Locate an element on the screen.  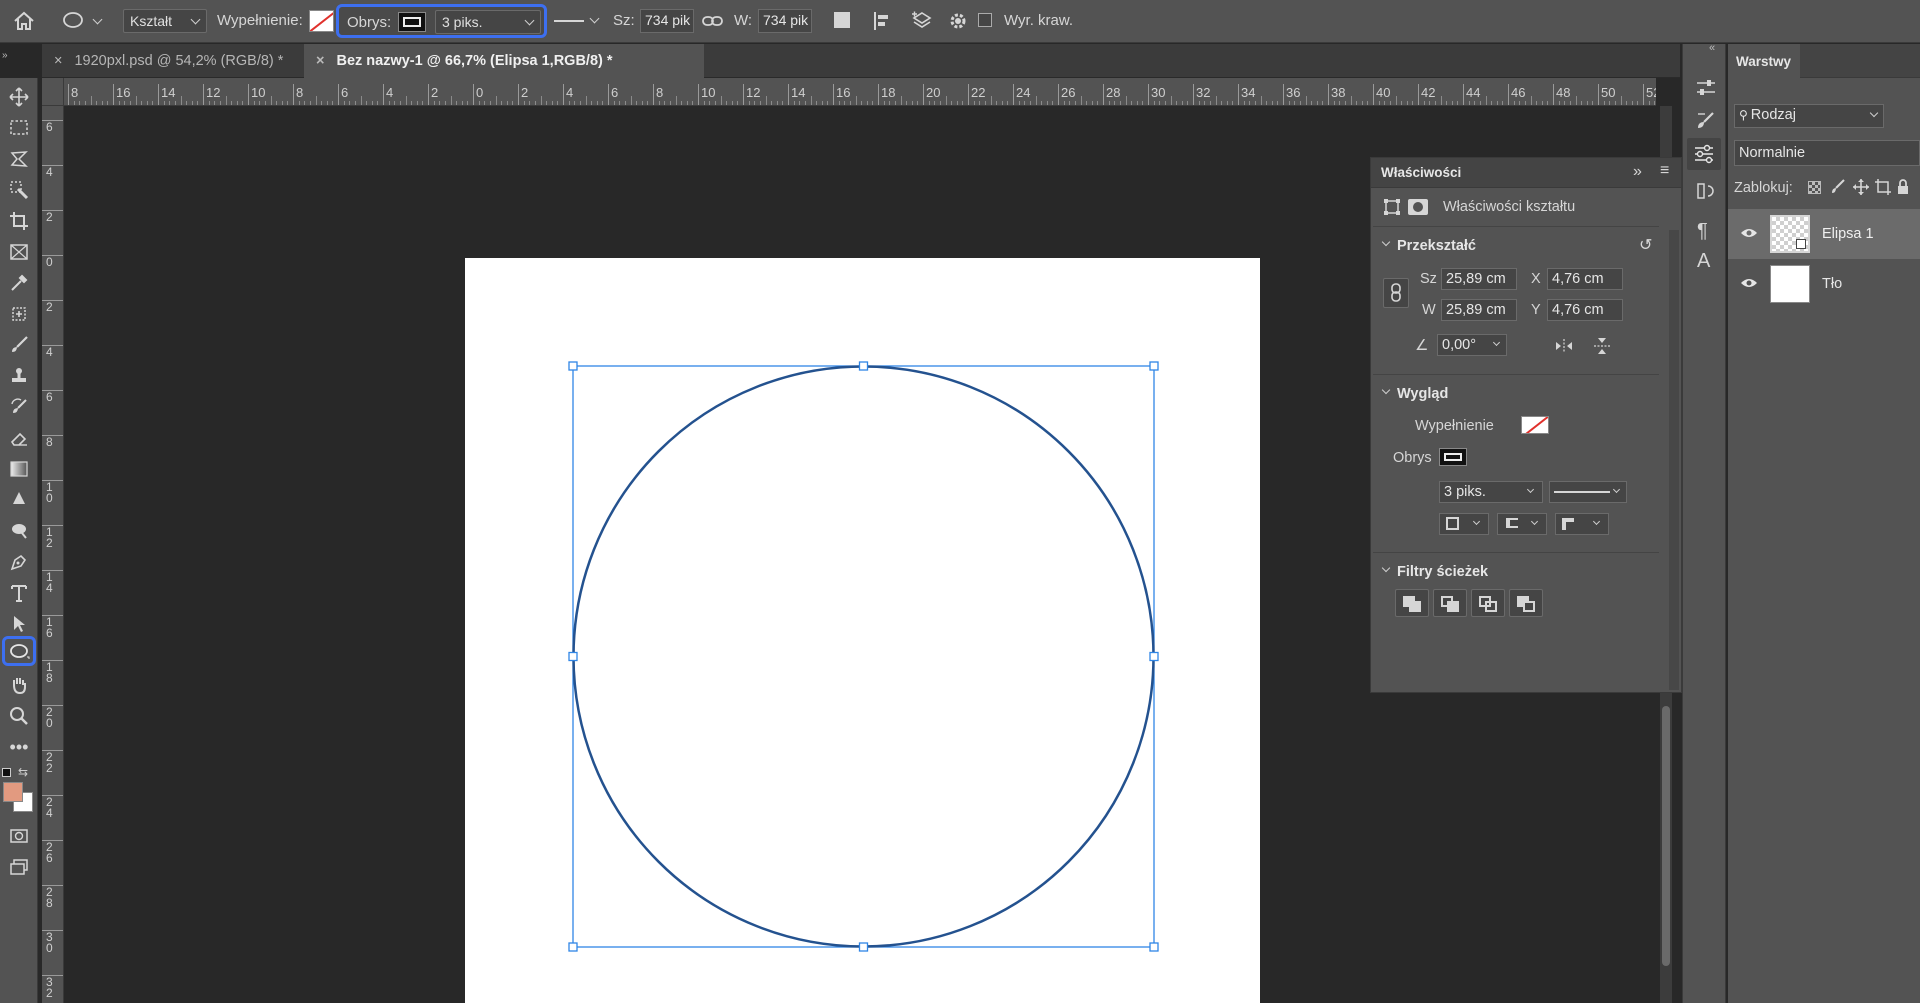
quick-mask-icon is located at coordinates (19, 836).